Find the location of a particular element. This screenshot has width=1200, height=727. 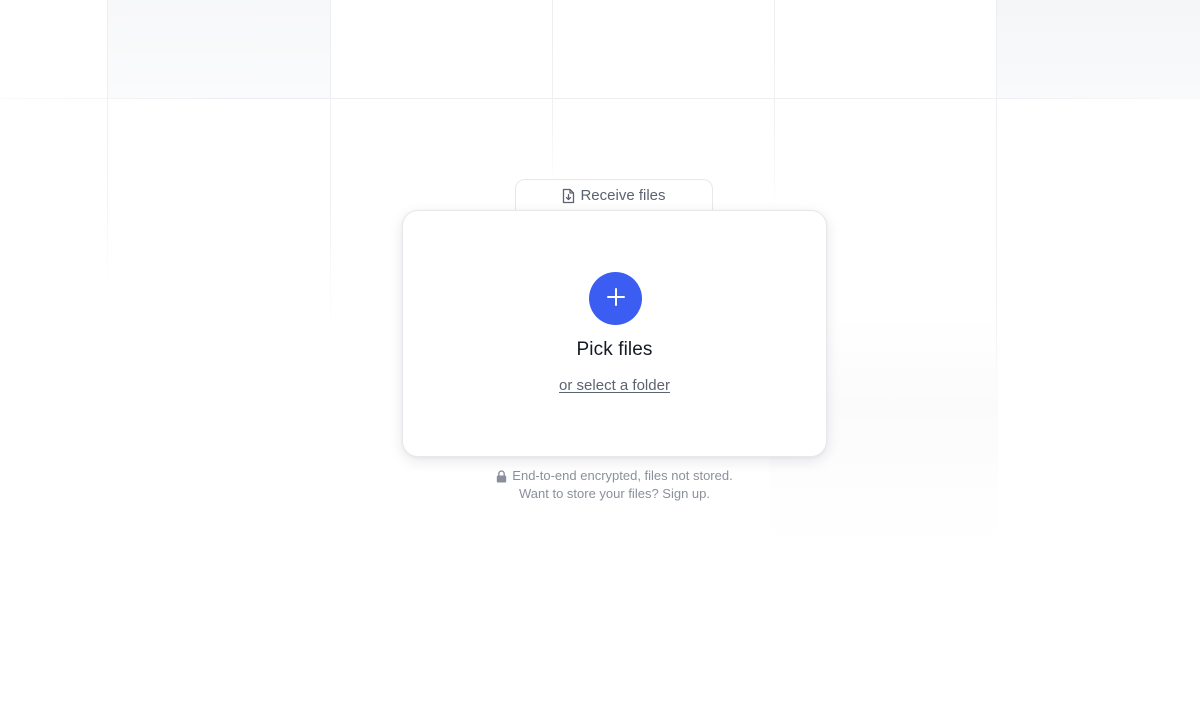

pick-files-card: Pick files or select a folder is located at coordinates (614, 333).